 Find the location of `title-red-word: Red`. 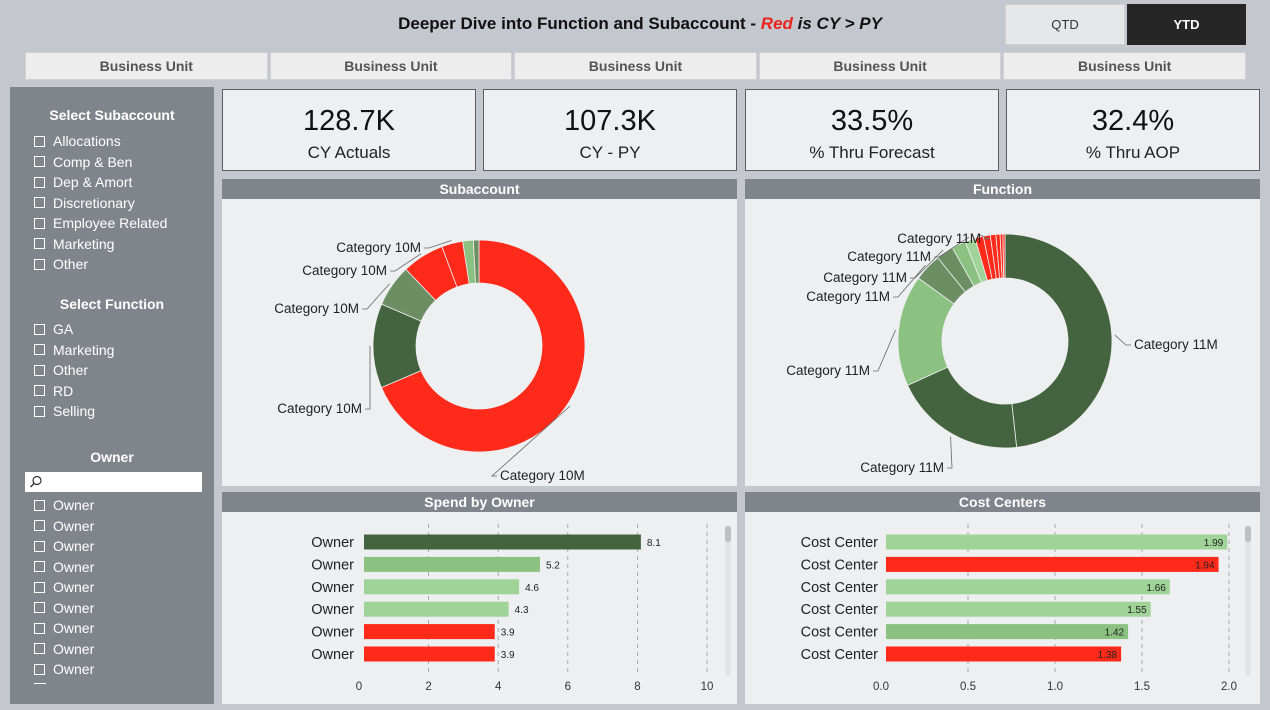

title-red-word: Red is located at coordinates (776, 23).